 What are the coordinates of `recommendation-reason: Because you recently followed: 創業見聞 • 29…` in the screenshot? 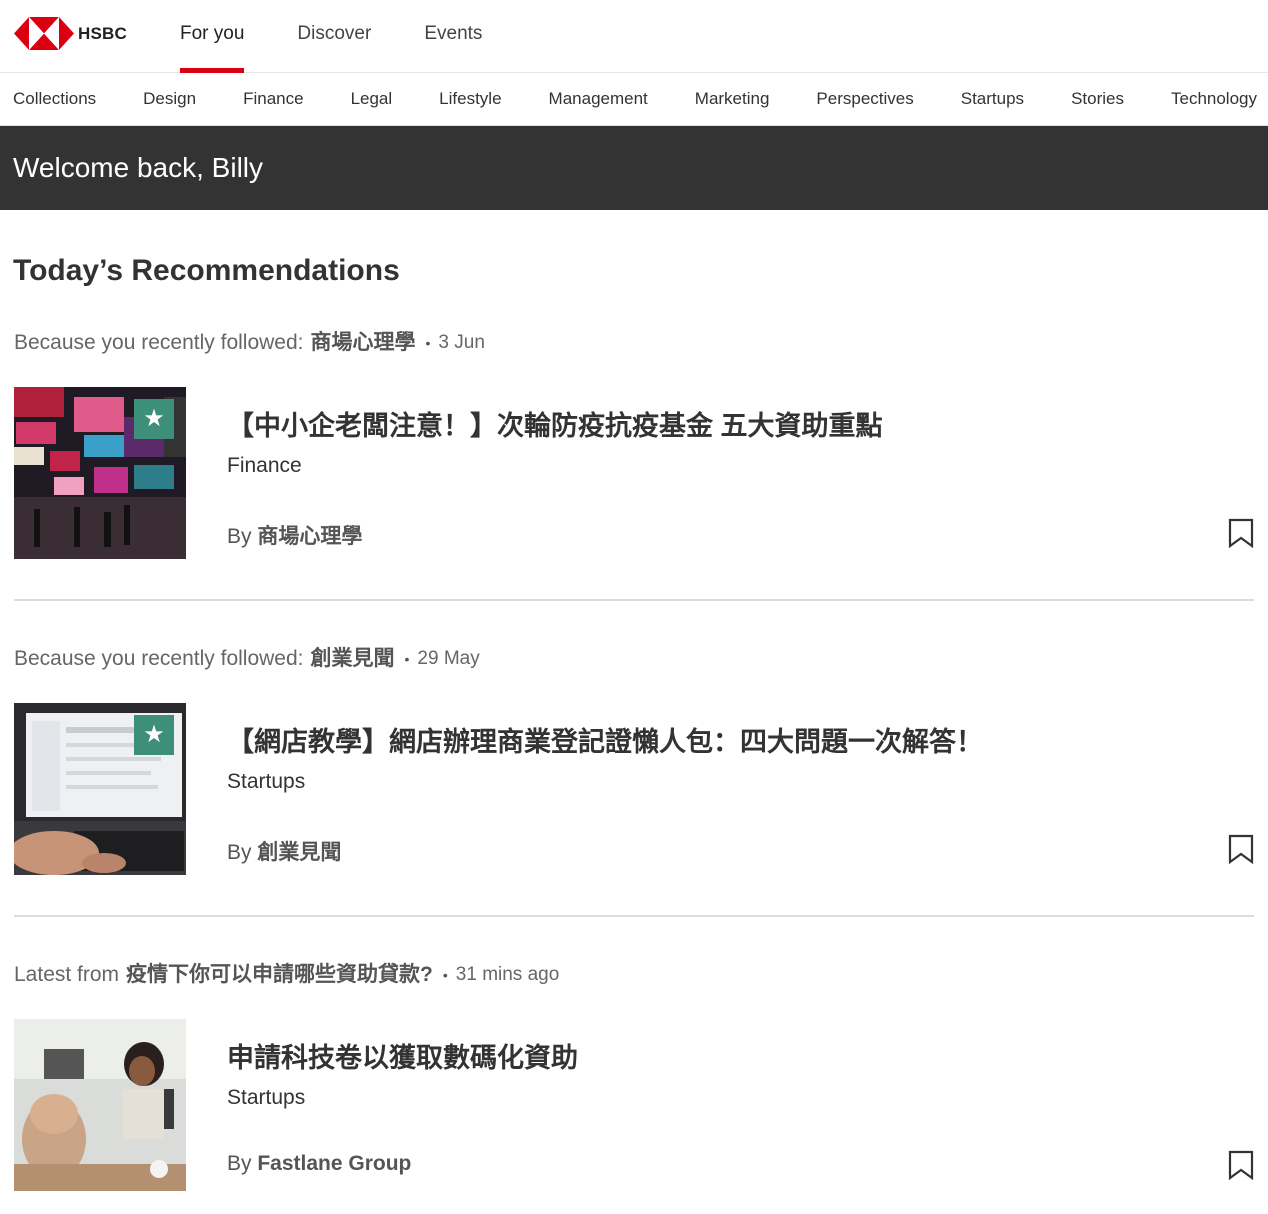 It's located at (634, 659).